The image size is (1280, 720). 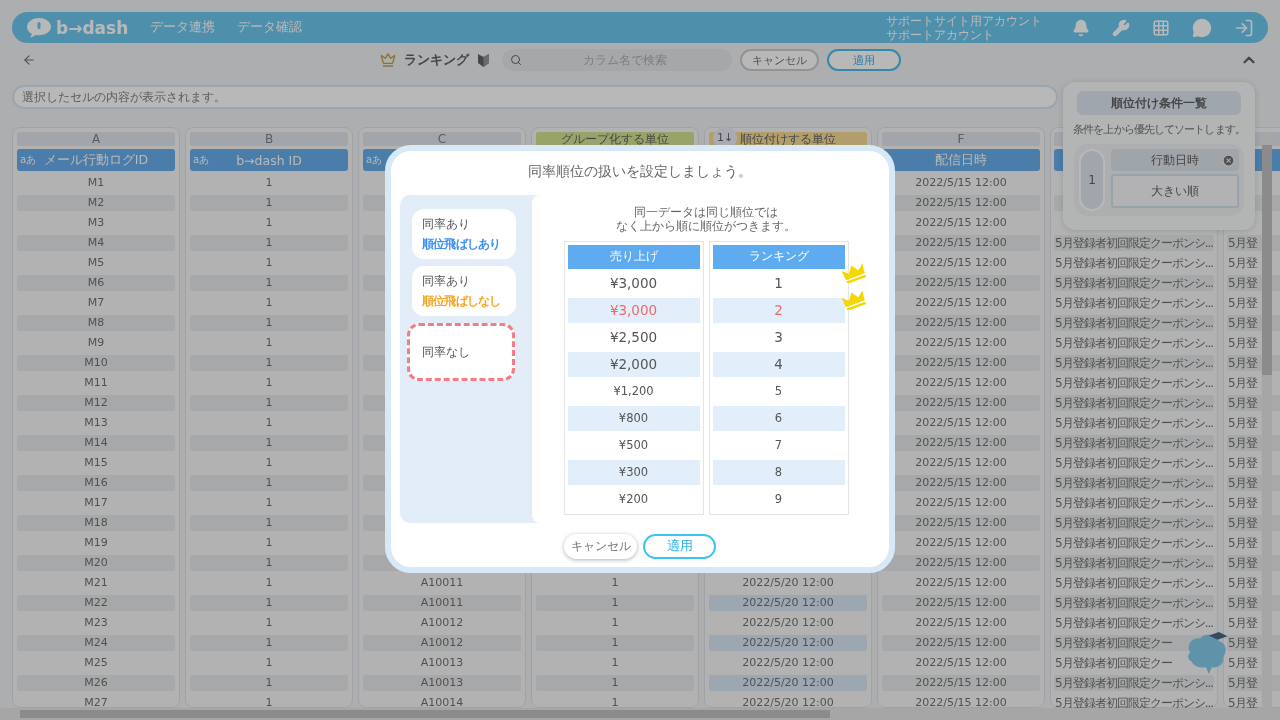 What do you see at coordinates (1092, 180) in the screenshot?
I see `condition-order: 1` at bounding box center [1092, 180].